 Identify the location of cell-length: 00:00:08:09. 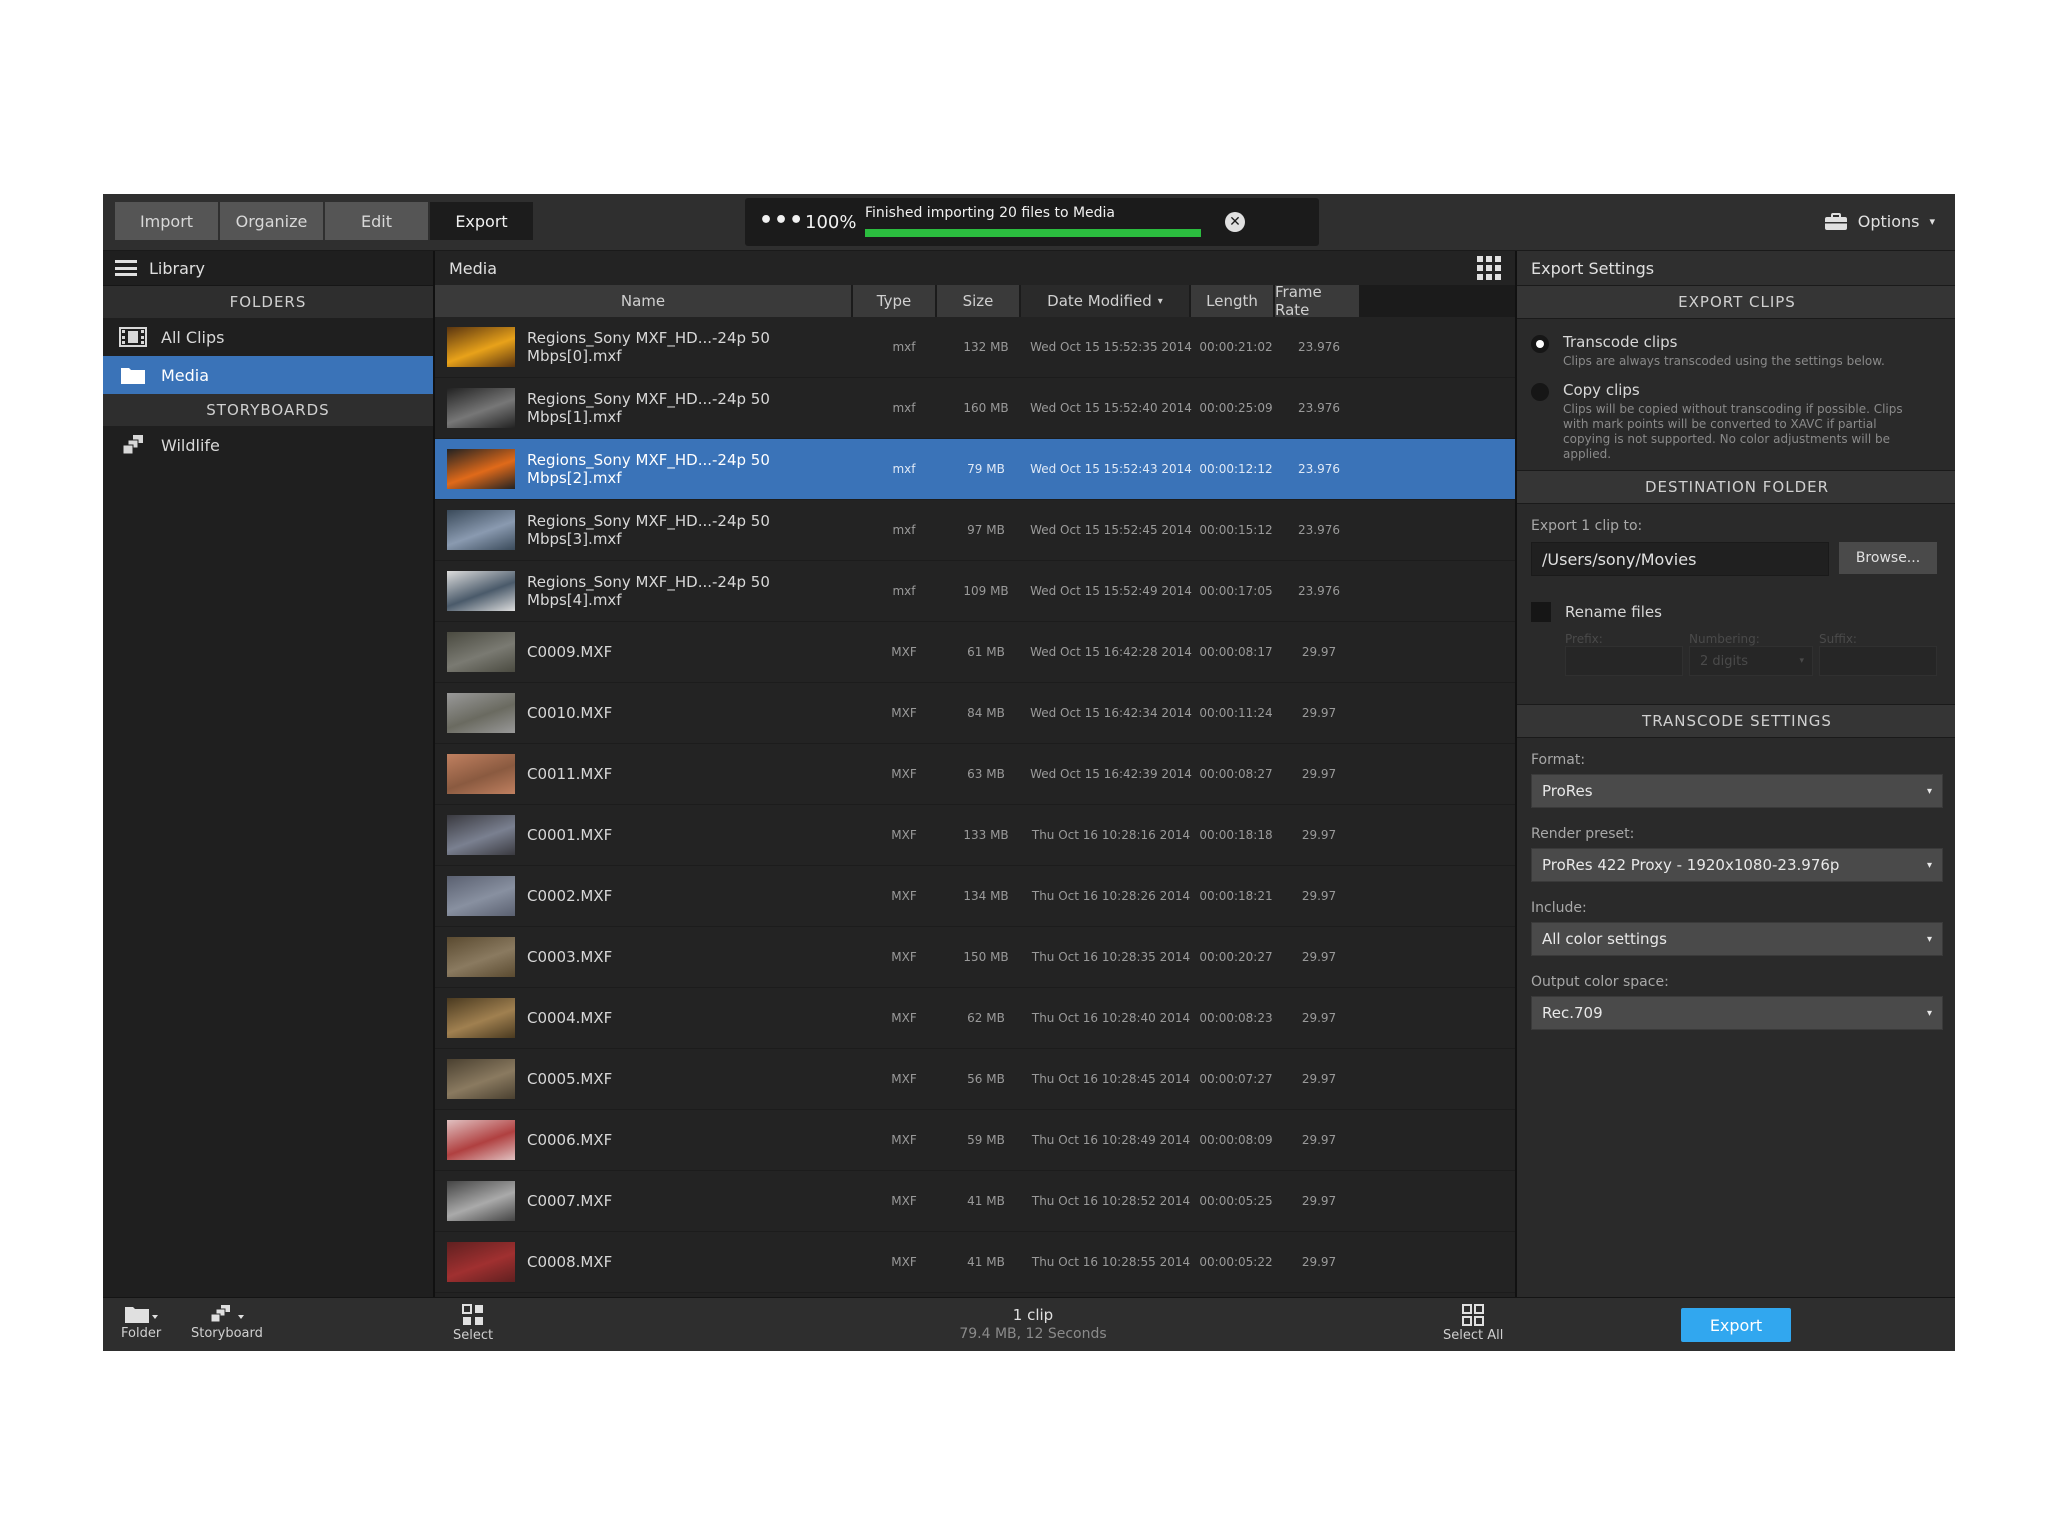
(1236, 1140).